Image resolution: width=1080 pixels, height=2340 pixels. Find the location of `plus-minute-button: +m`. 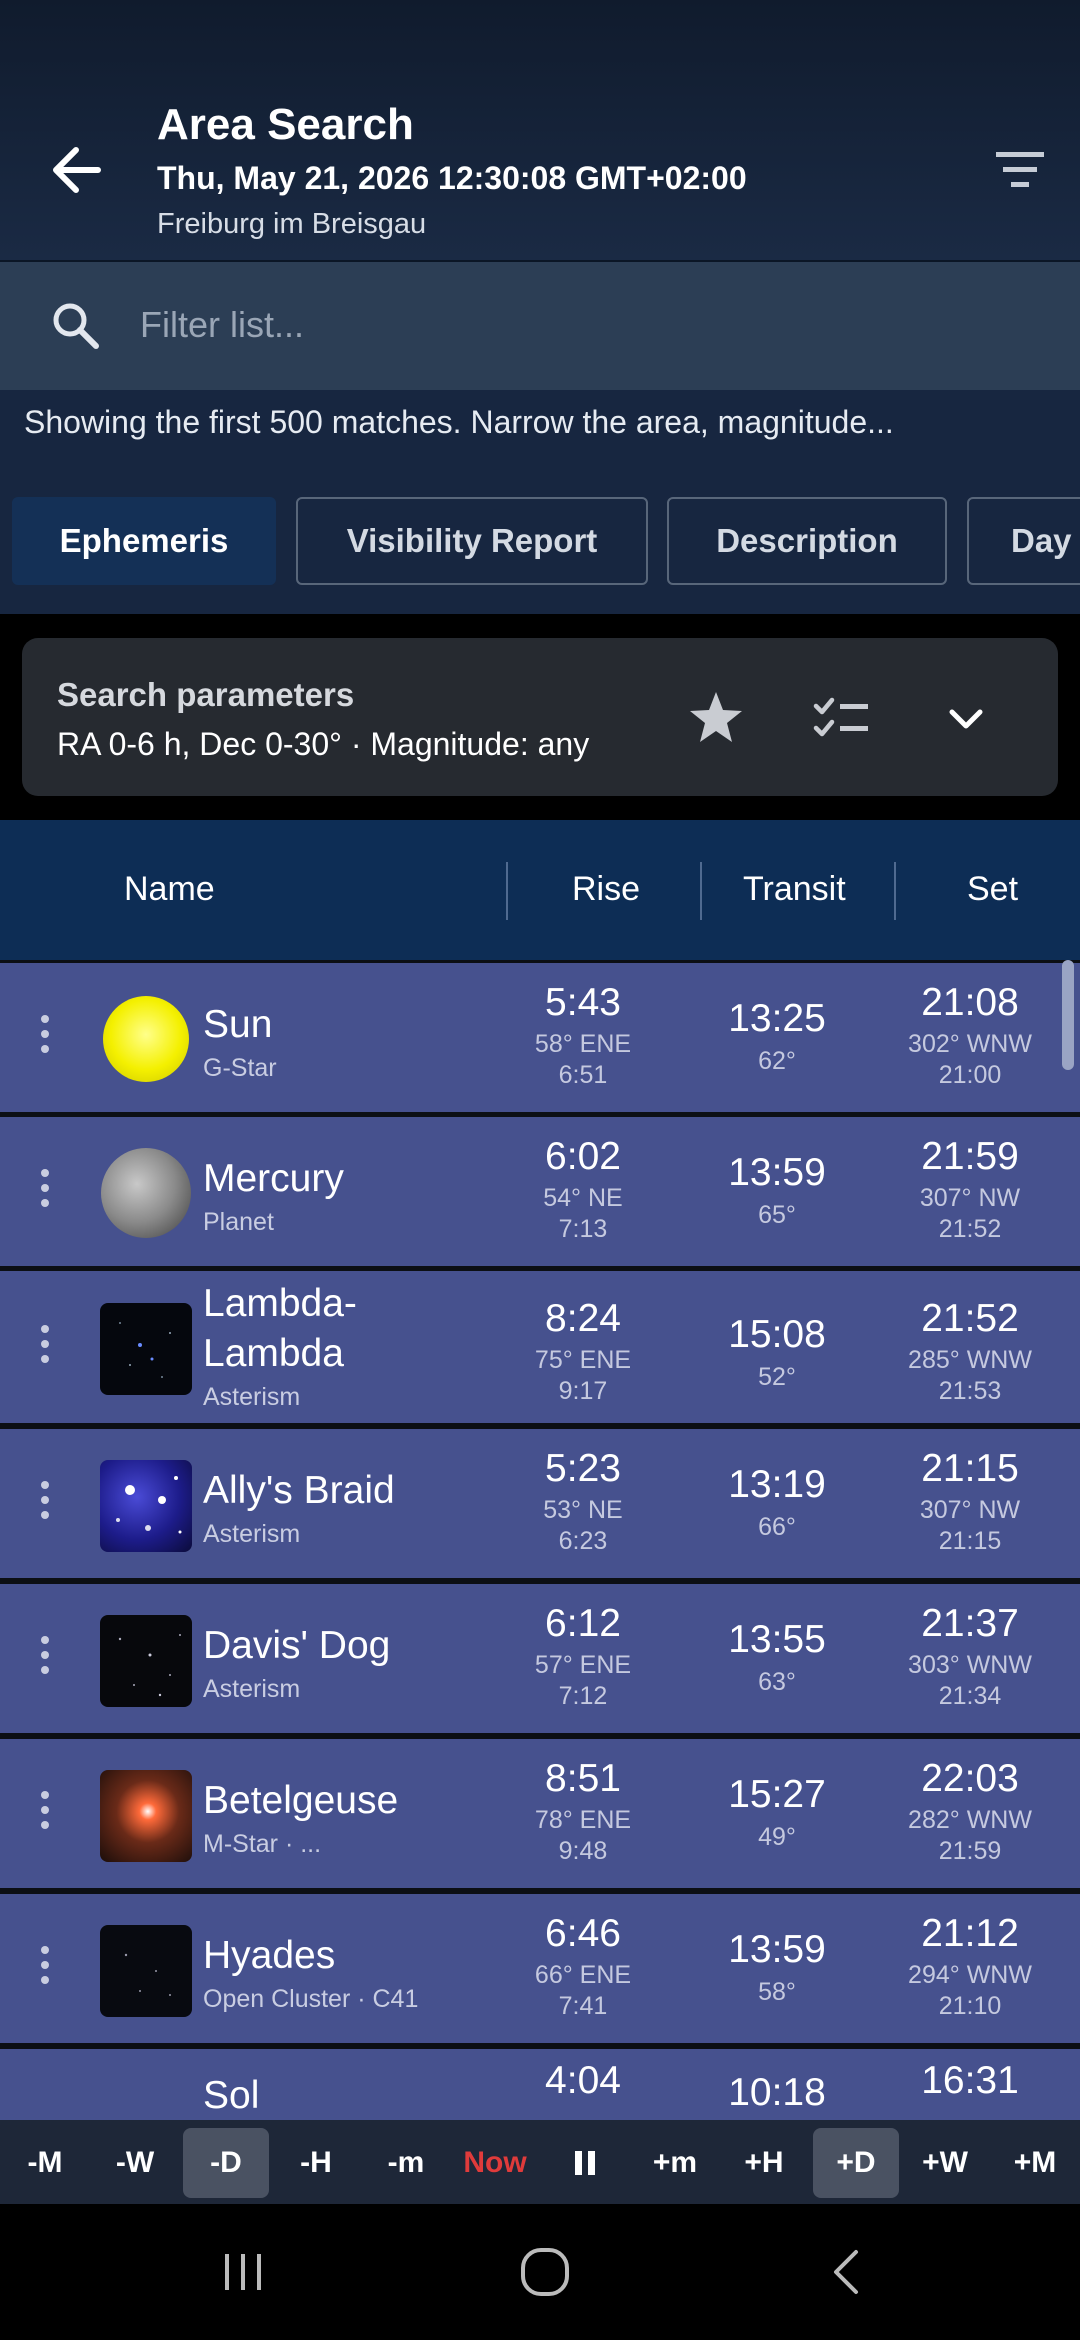

plus-minute-button: +m is located at coordinates (675, 2163).